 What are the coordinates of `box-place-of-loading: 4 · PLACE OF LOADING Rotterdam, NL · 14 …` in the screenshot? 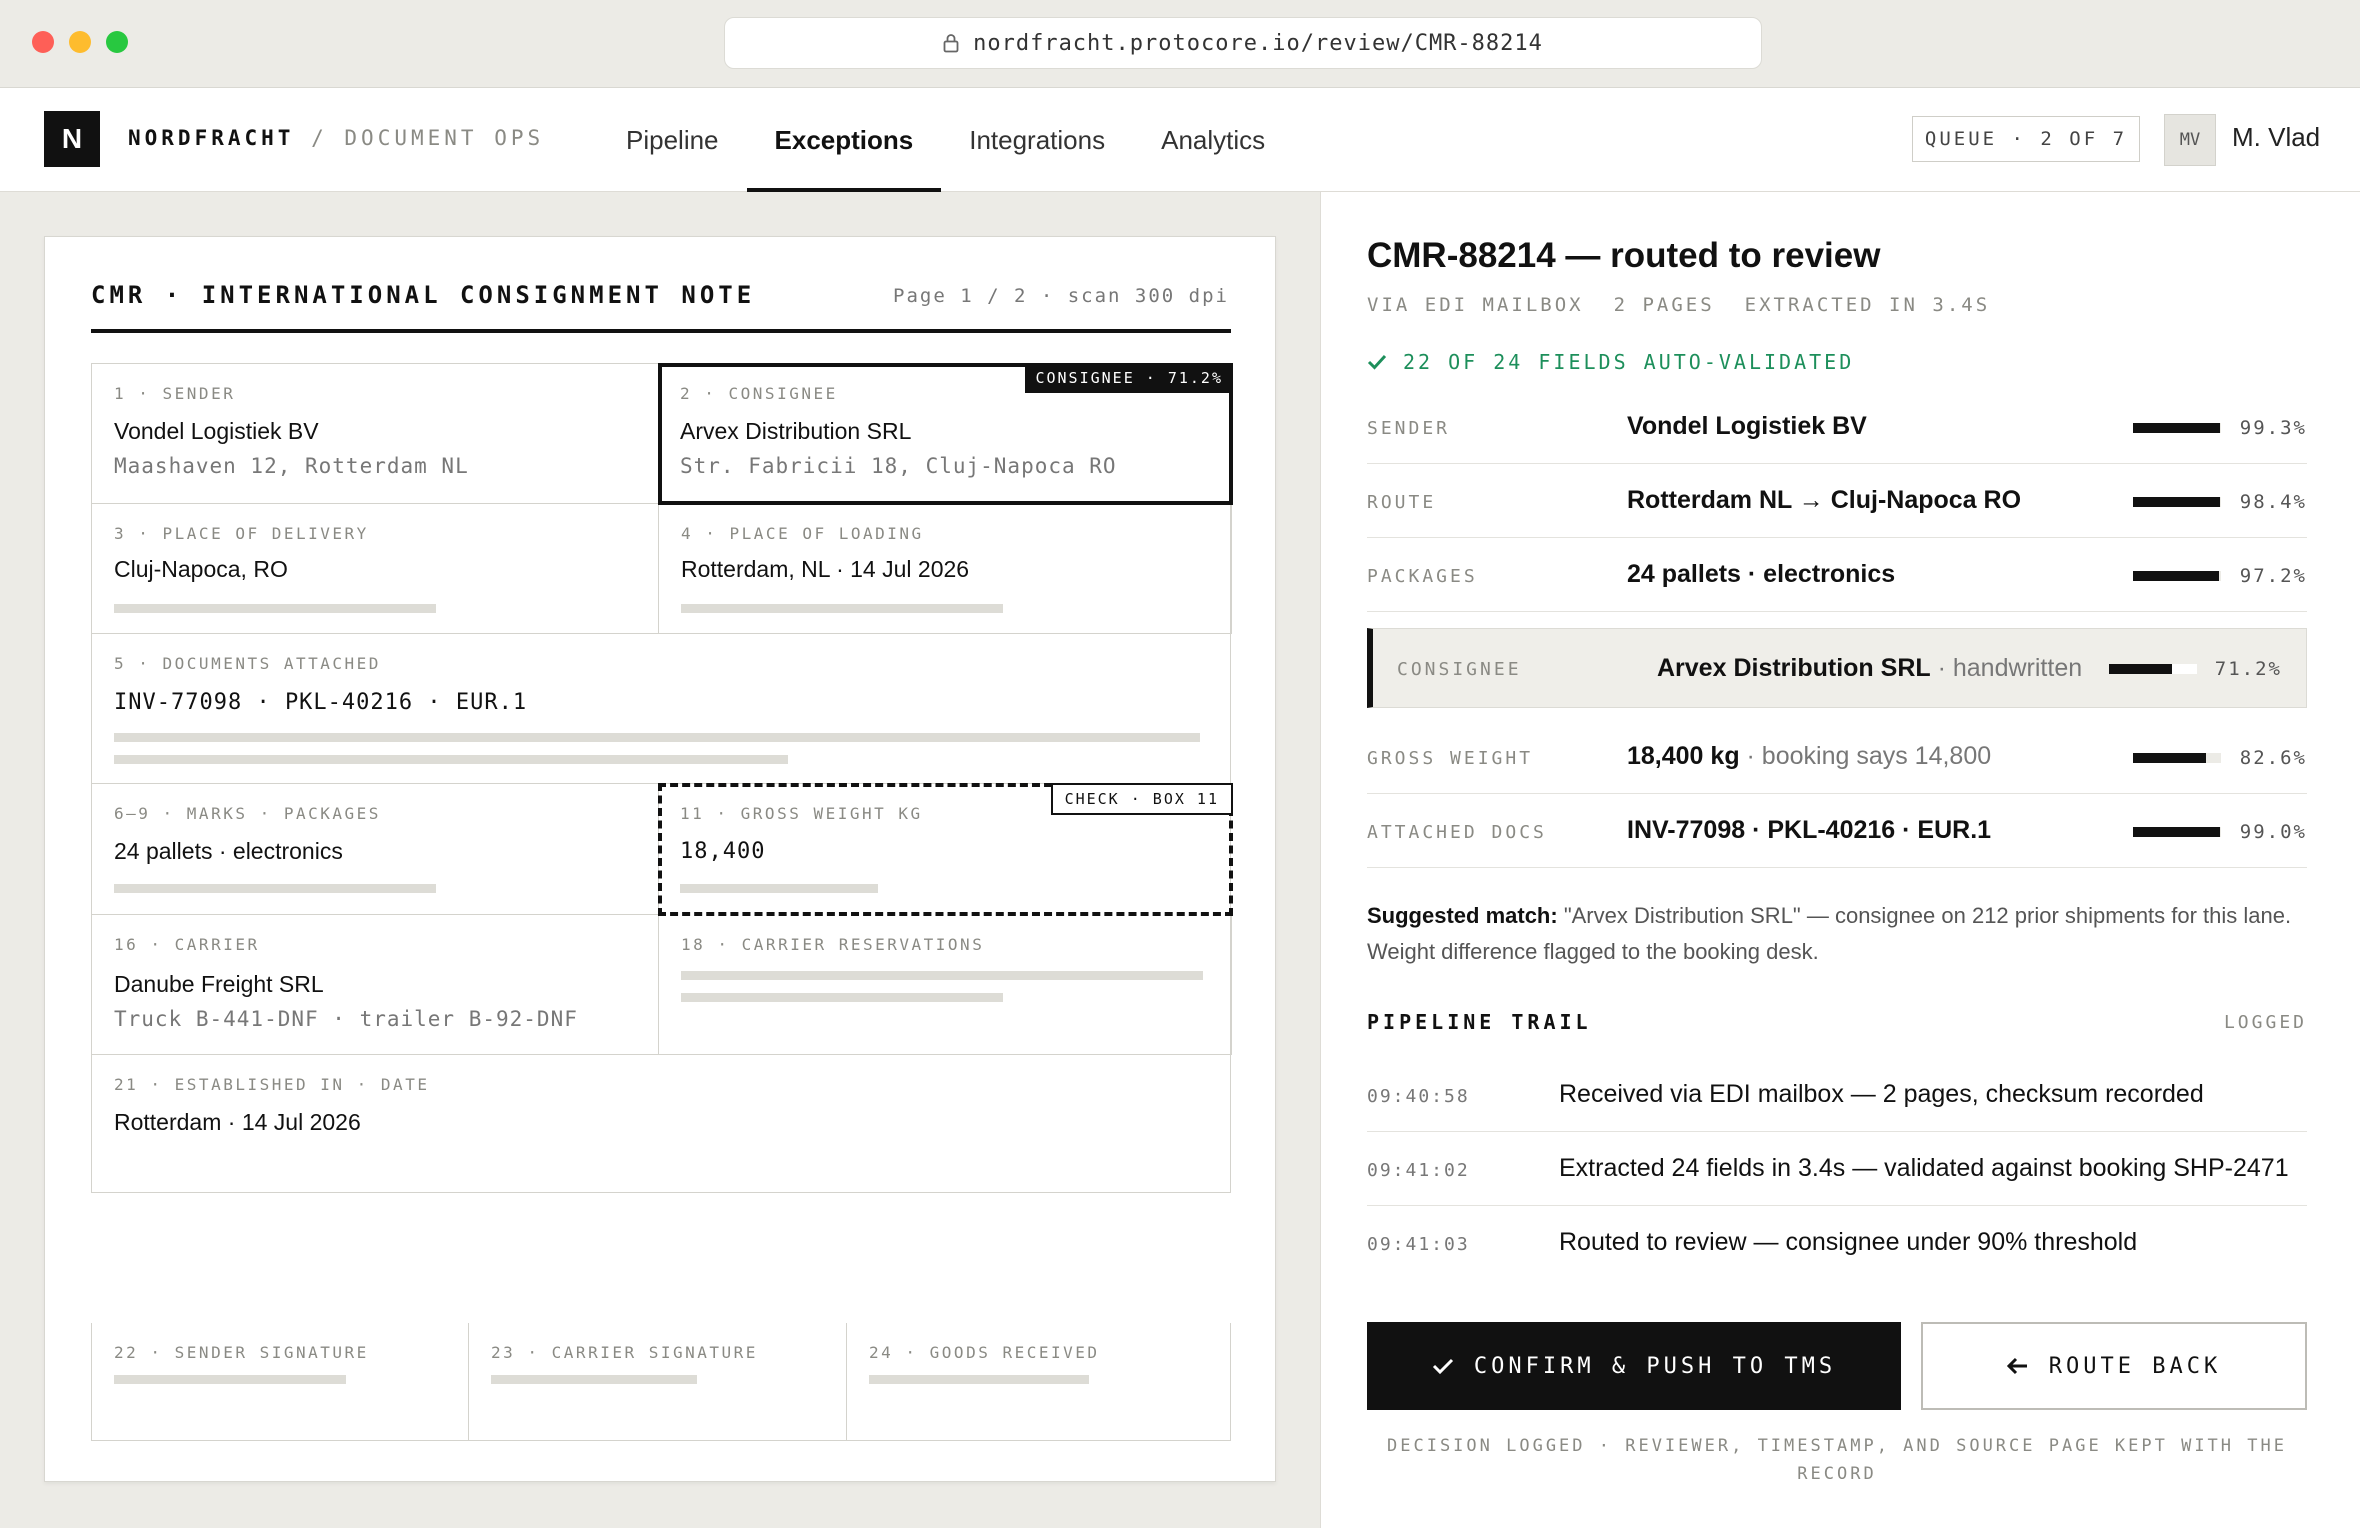 It's located at (945, 569).